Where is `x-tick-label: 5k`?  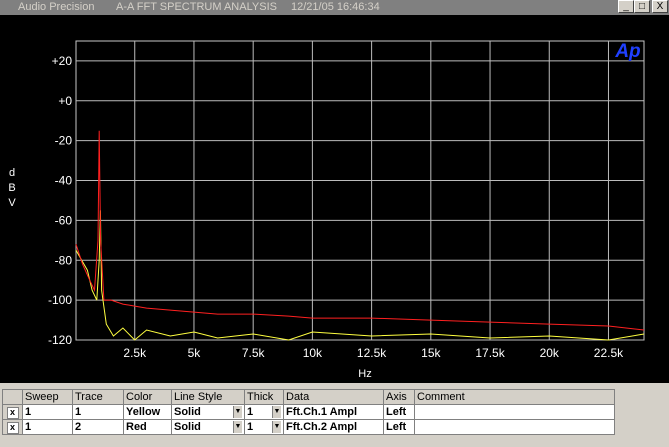 x-tick-label: 5k is located at coordinates (195, 353).